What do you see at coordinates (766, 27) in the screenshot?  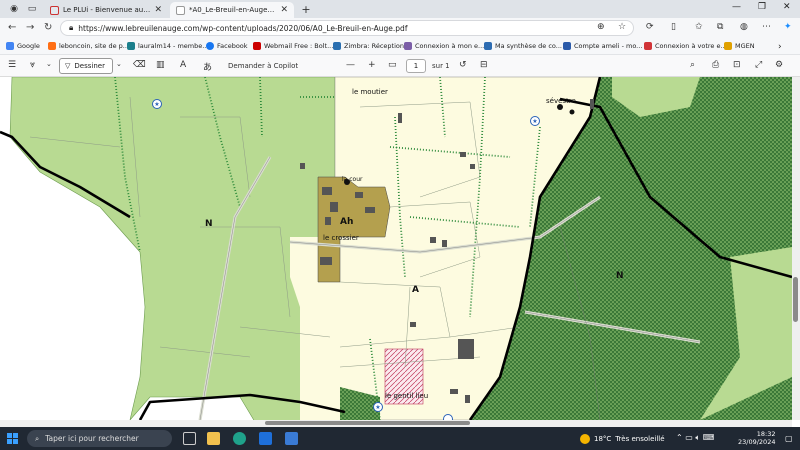 I see `more-menu-icon: ⋯` at bounding box center [766, 27].